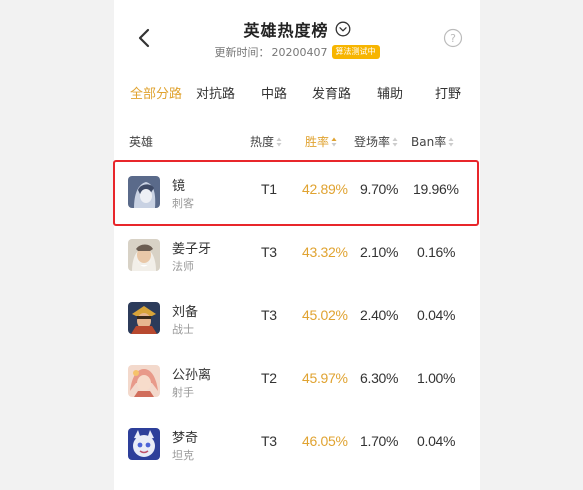 This screenshot has width=583, height=490. I want to click on ban-rate: 19.96%, so click(436, 189).